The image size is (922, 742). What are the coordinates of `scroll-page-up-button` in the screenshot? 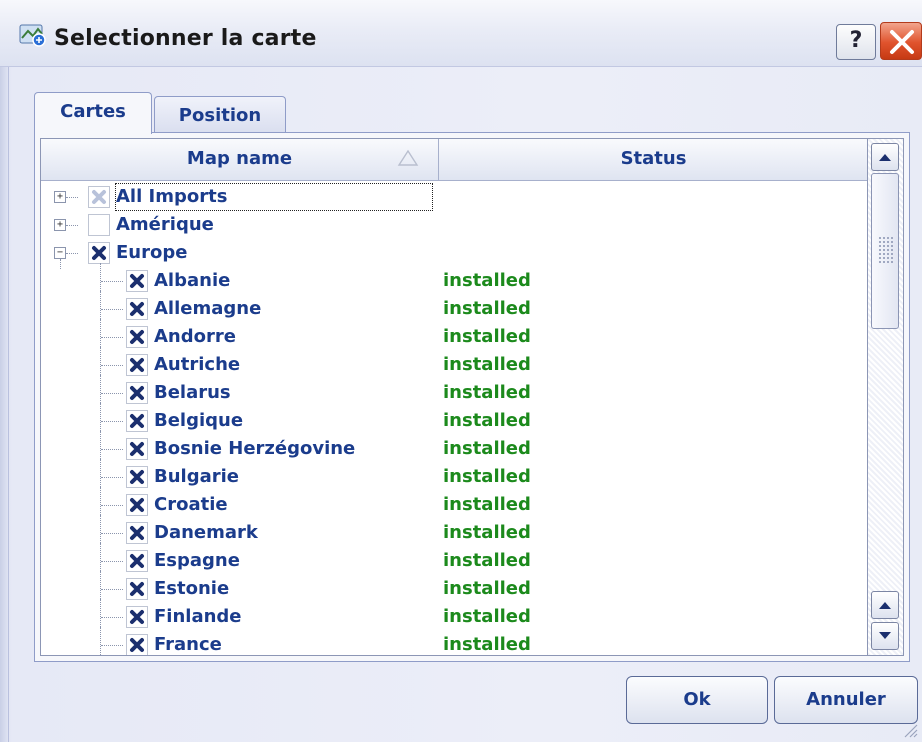 It's located at (885, 605).